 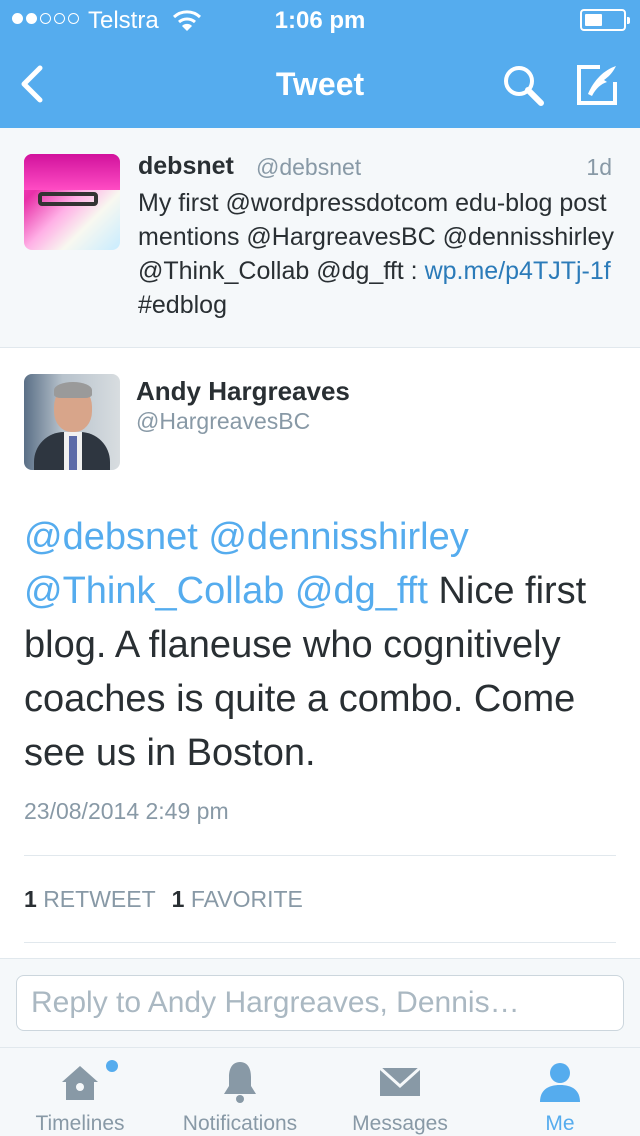 I want to click on parent-tweet-link: wp.me/p4TJTj-1f, so click(x=518, y=271).